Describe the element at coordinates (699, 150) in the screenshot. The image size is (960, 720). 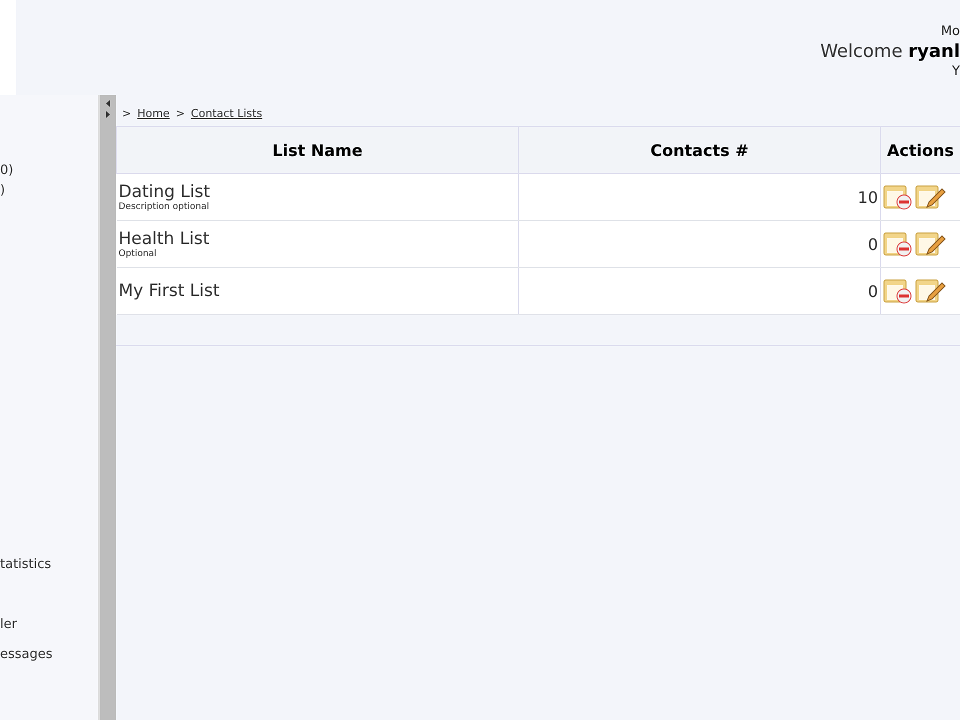
I see `column-header: Contacts #` at that location.